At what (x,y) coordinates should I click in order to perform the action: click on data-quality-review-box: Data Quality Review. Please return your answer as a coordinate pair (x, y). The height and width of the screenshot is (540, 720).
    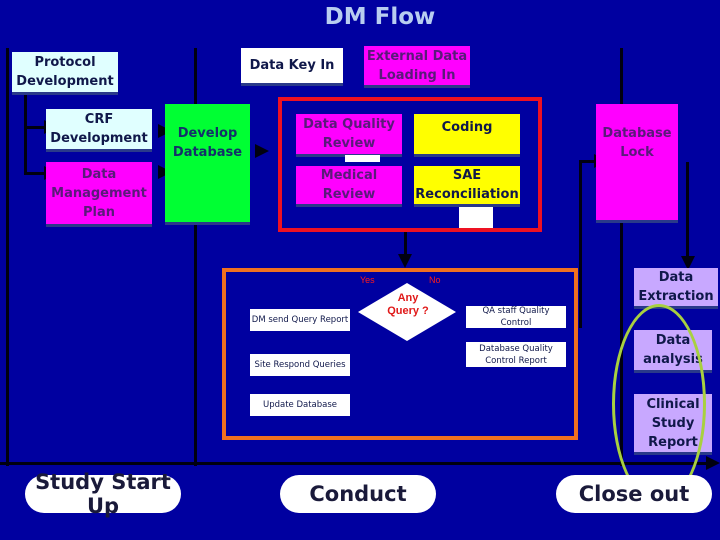
    Looking at the image, I should click on (349, 134).